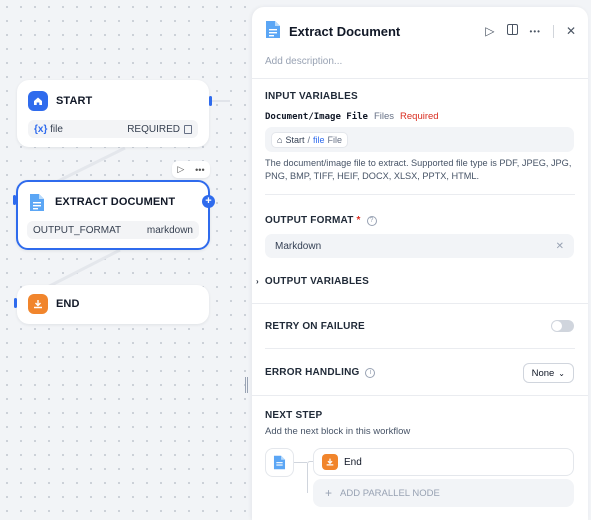 This screenshot has width=591, height=520. I want to click on param-key: OUTPUT_FORMAT, so click(77, 230).